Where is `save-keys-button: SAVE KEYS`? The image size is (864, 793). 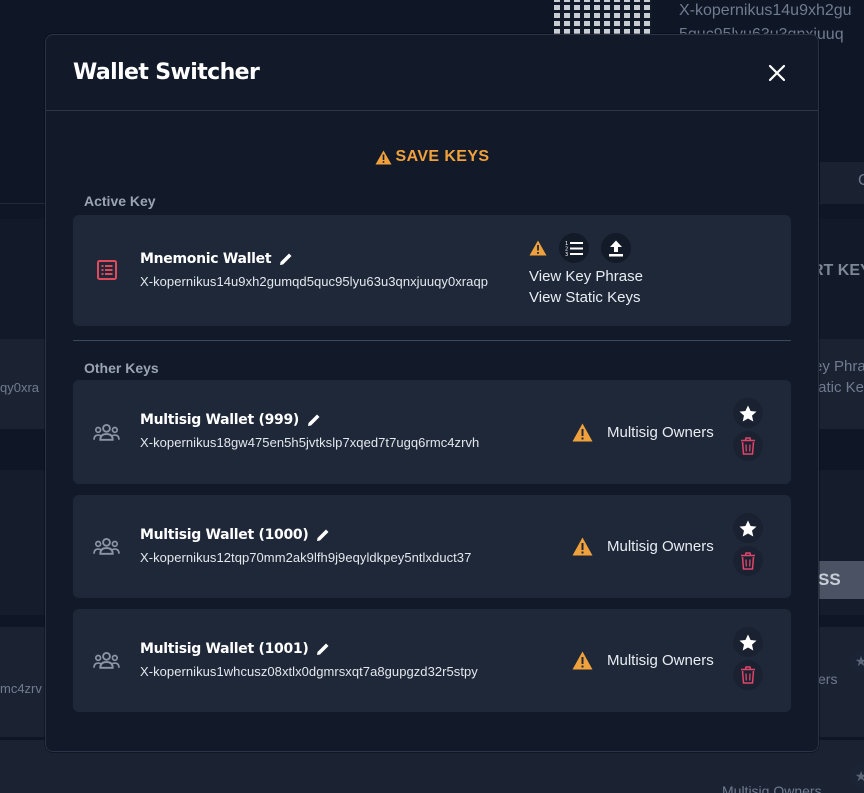
save-keys-button: SAVE KEYS is located at coordinates (432, 157).